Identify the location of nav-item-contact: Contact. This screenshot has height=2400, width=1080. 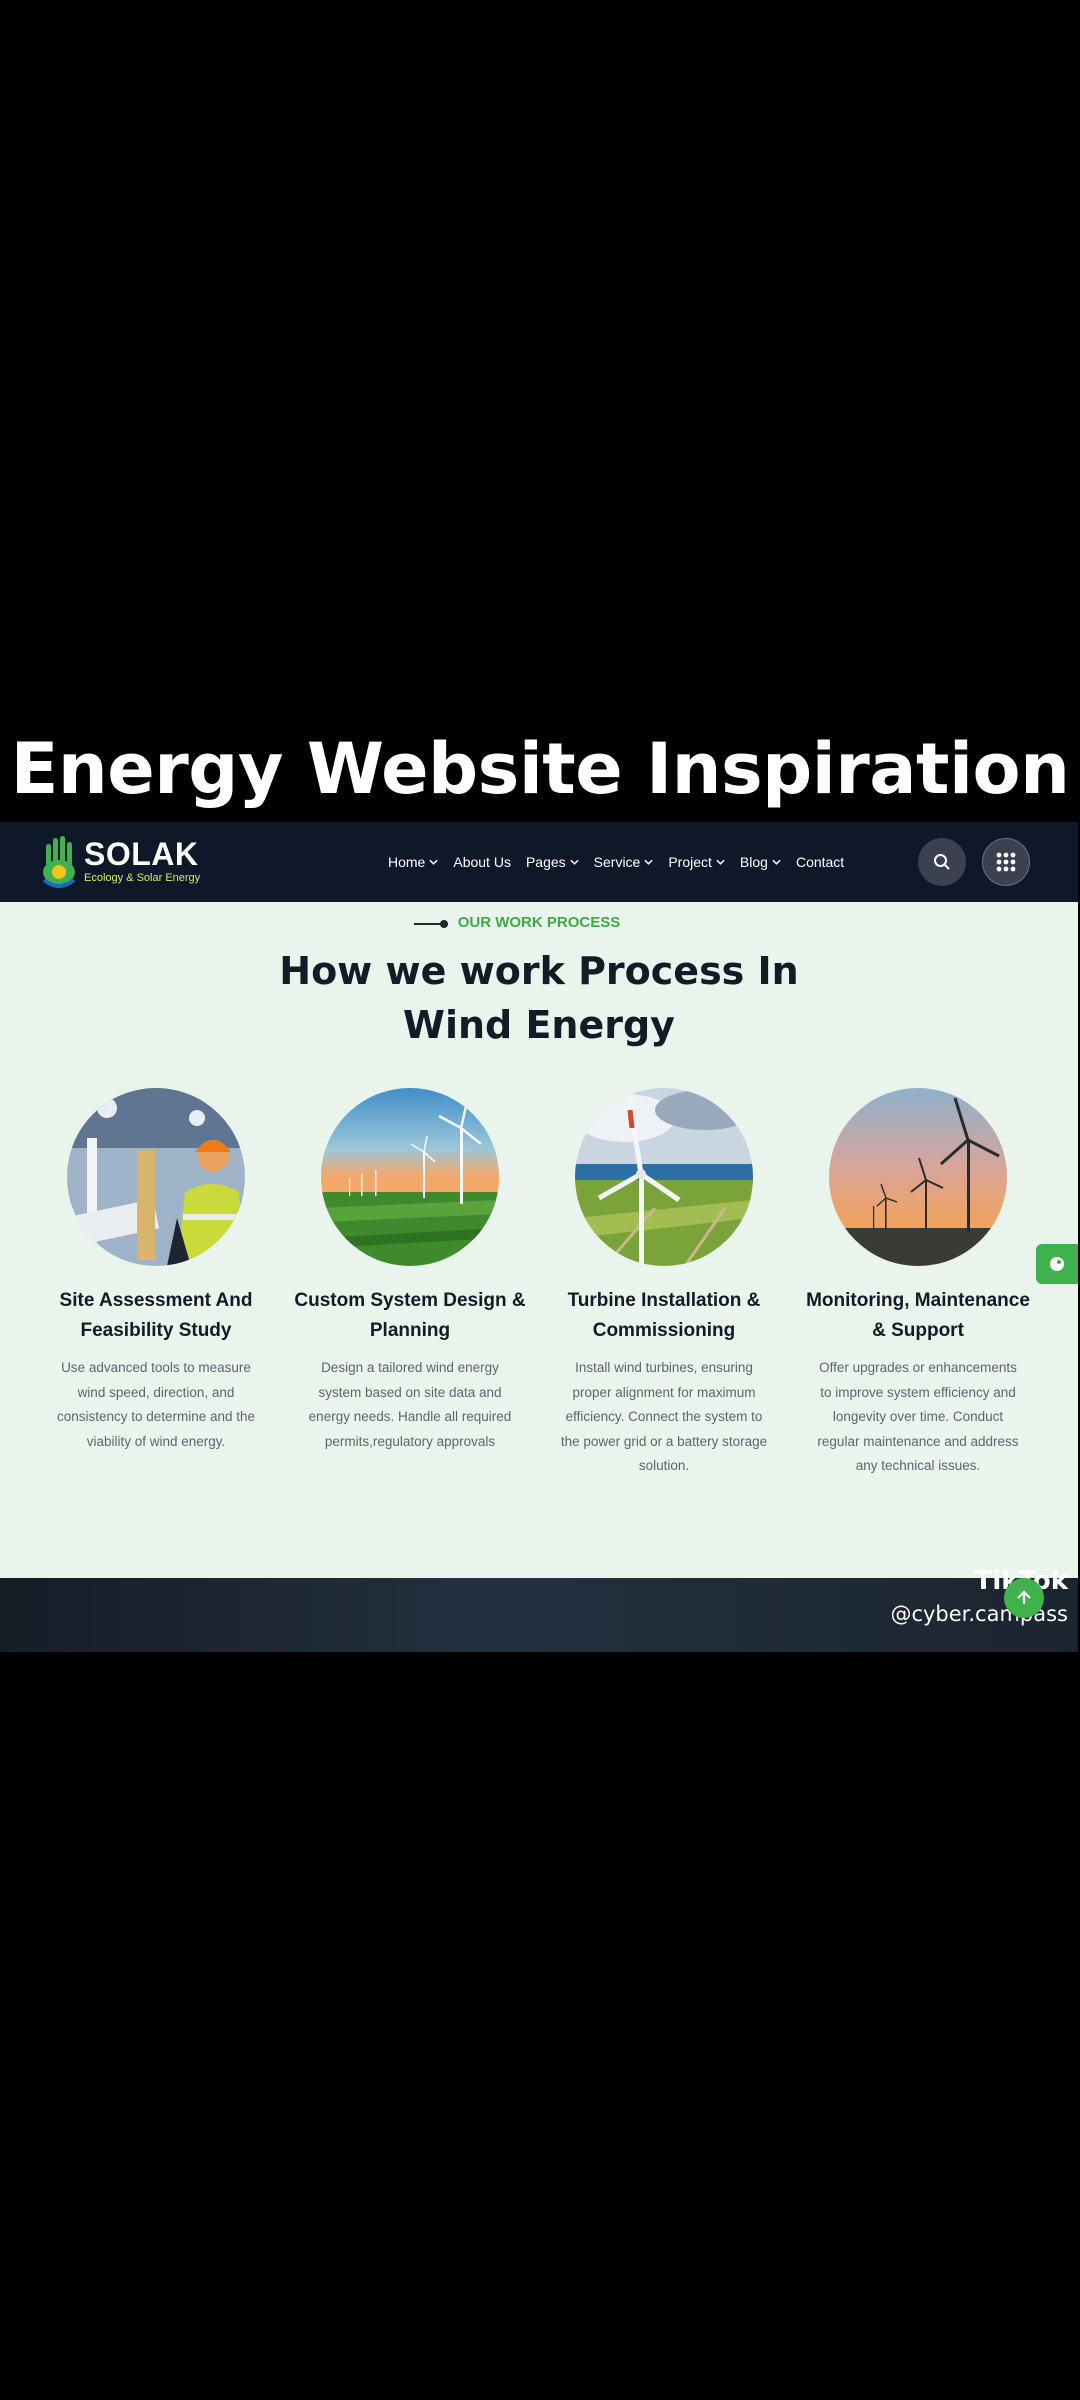
(820, 862).